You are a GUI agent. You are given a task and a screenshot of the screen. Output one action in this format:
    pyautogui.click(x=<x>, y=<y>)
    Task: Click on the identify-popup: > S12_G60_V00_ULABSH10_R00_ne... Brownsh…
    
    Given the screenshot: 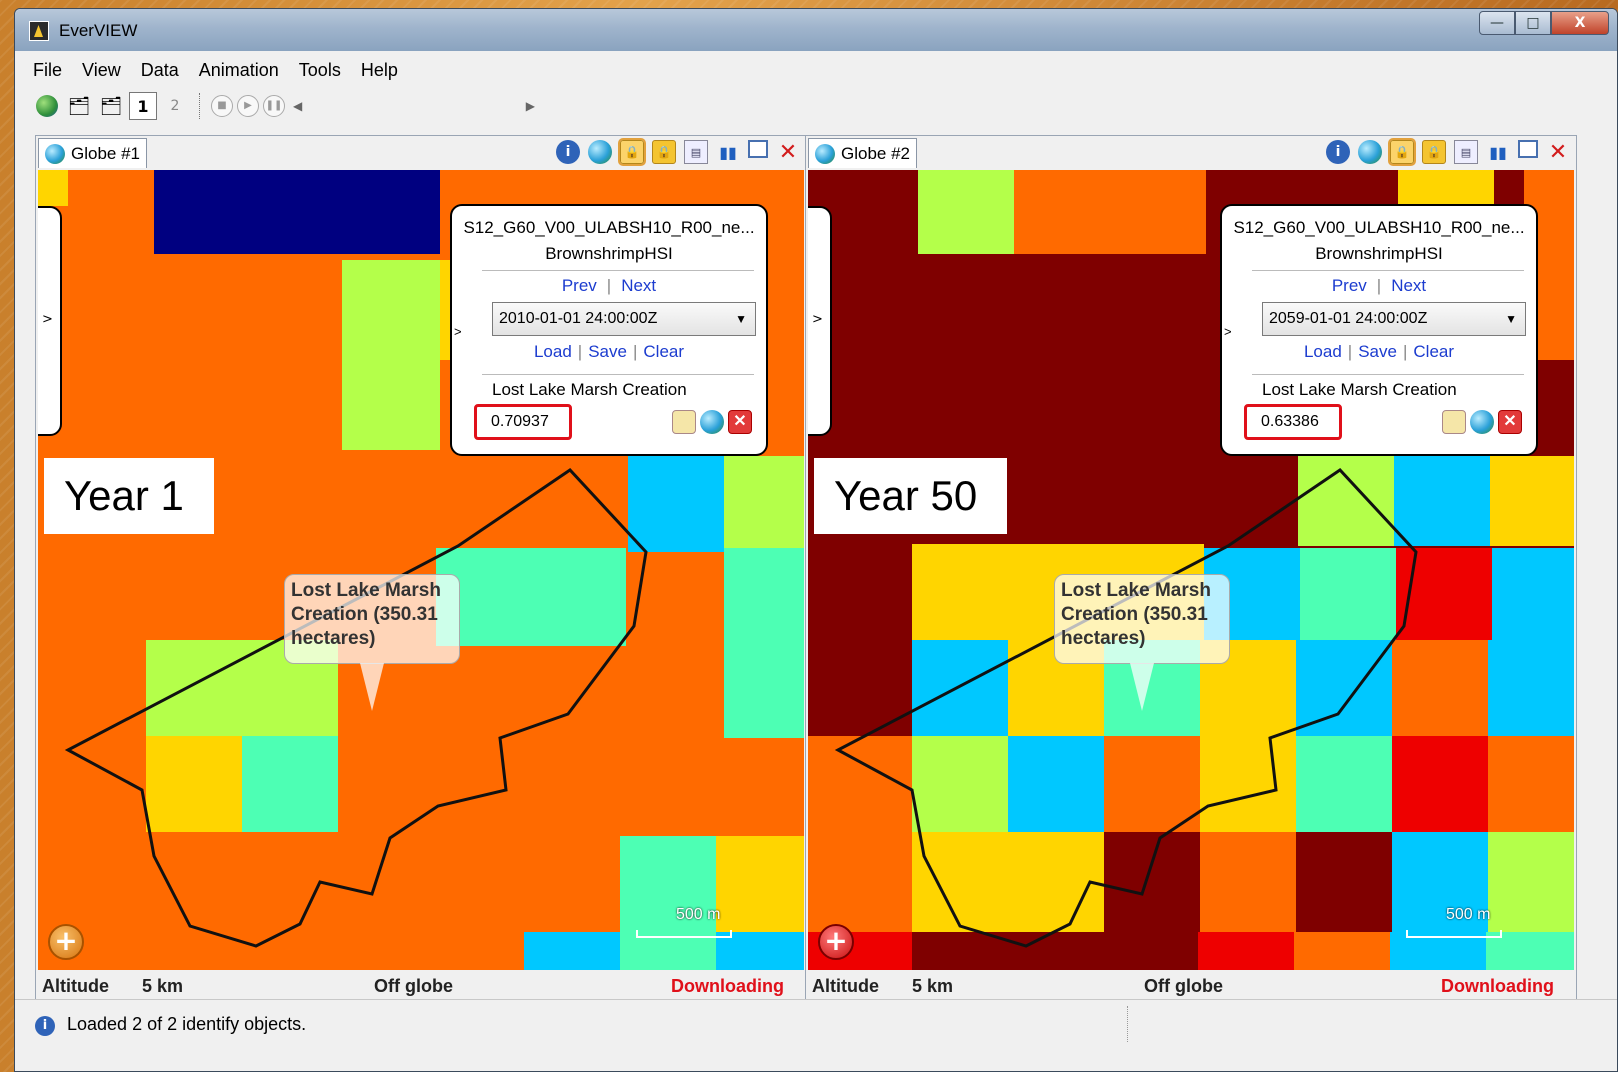 What is the action you would take?
    pyautogui.click(x=1379, y=330)
    